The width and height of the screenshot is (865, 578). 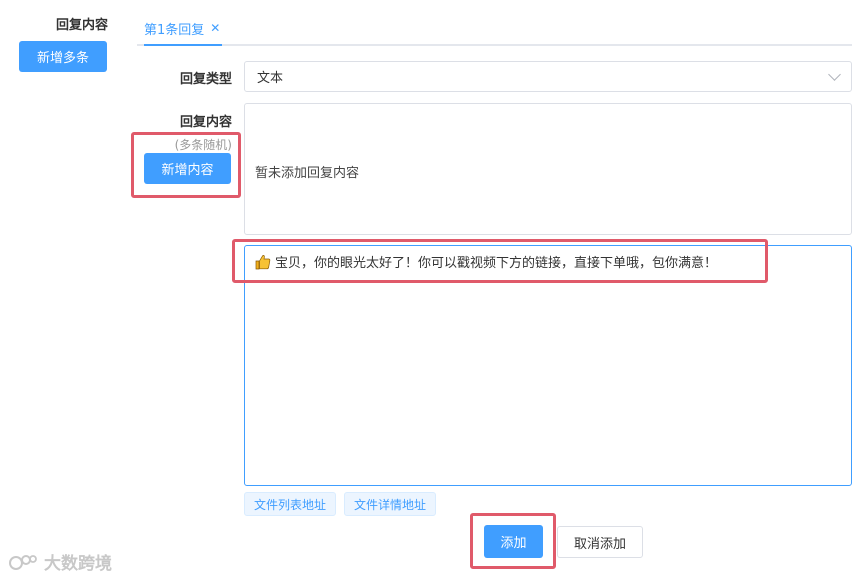 What do you see at coordinates (23, 562) in the screenshot?
I see `watermark-logo` at bounding box center [23, 562].